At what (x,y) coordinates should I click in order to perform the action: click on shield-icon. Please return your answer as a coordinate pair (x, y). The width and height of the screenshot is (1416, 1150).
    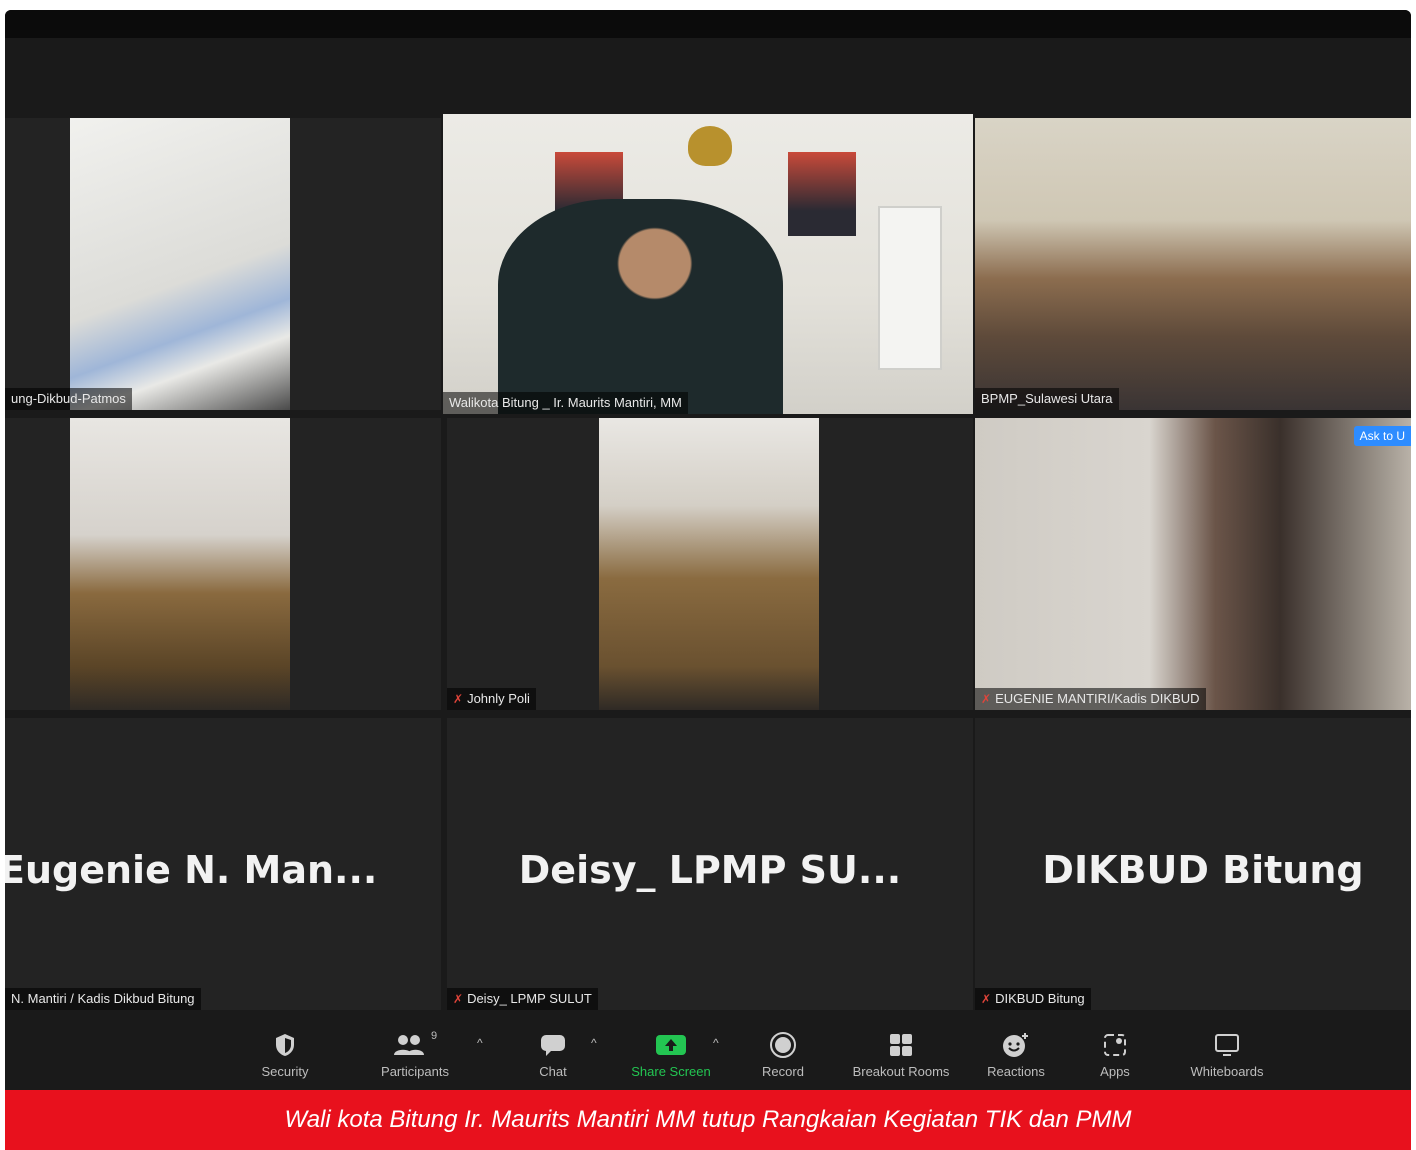
    Looking at the image, I should click on (285, 1045).